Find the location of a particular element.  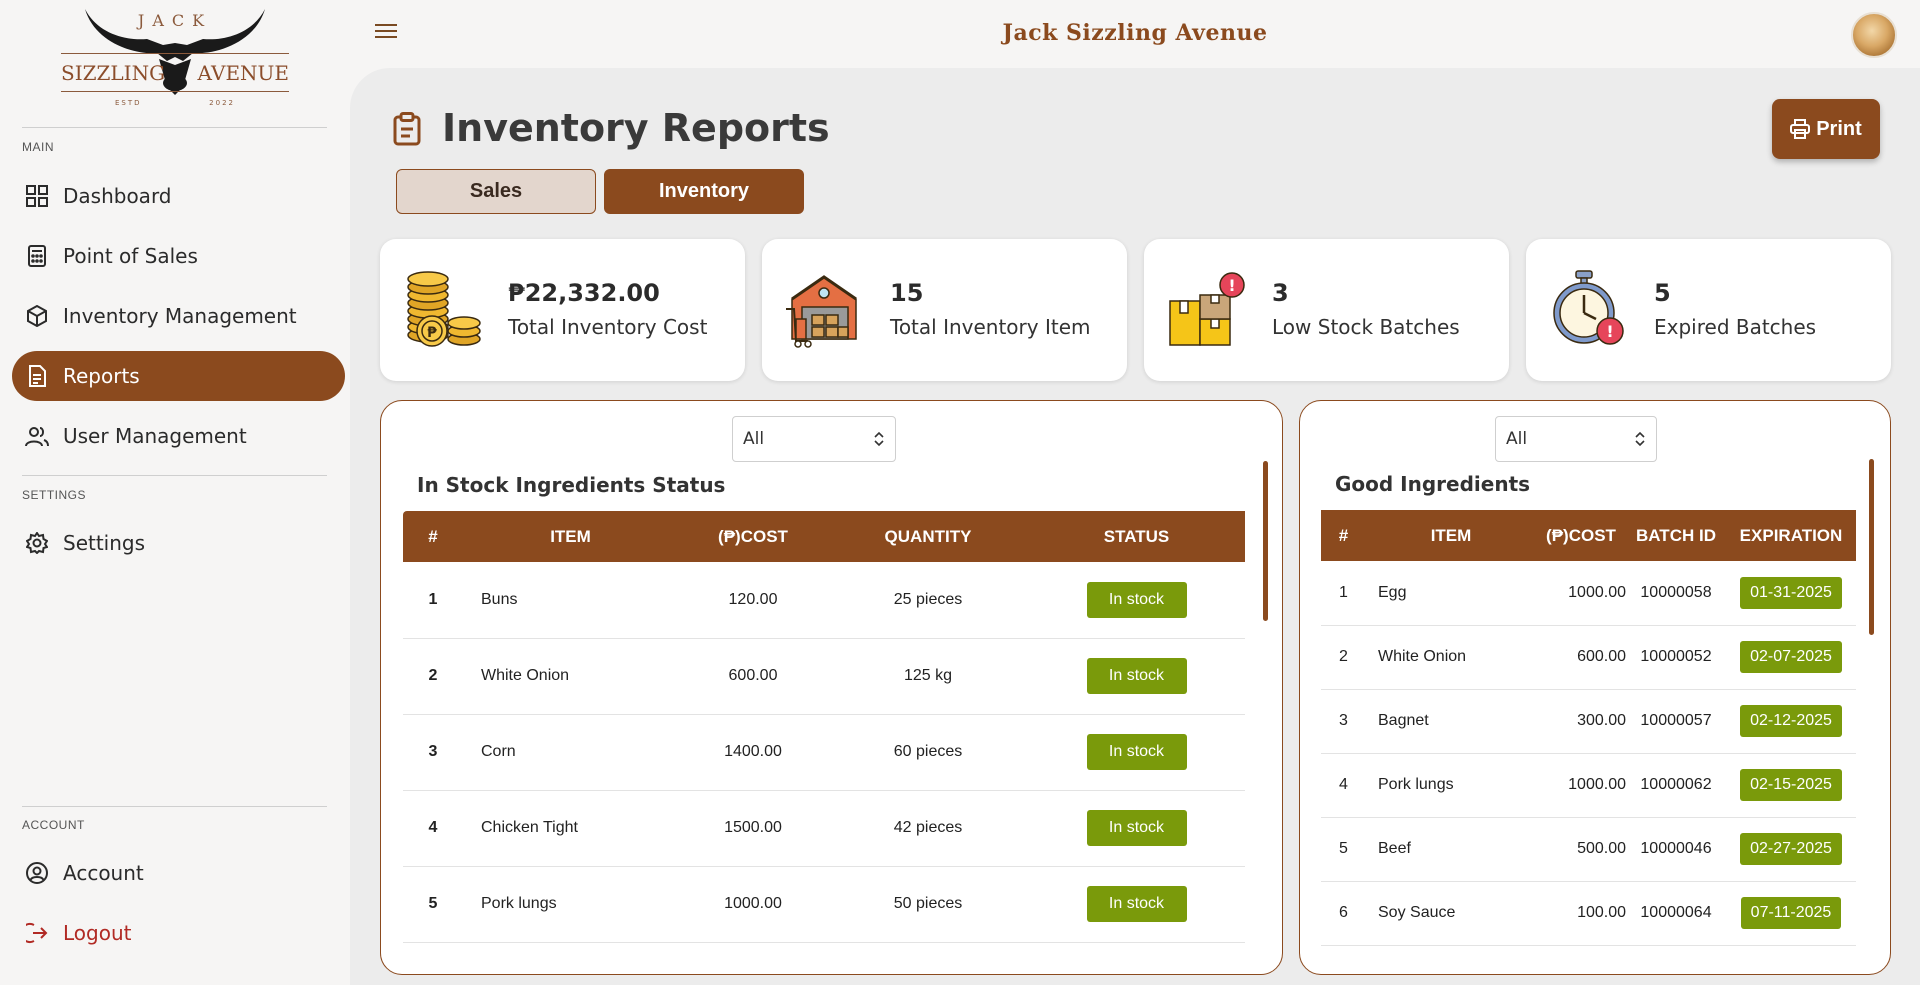

sidebar-item-dashboard: Dashboard is located at coordinates (178, 196).